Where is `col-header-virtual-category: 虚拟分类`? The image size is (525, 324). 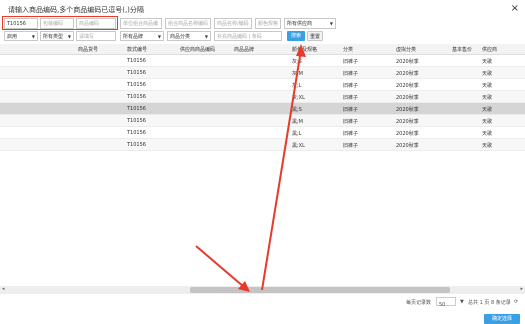 col-header-virtual-category: 虚拟分类 is located at coordinates (406, 50).